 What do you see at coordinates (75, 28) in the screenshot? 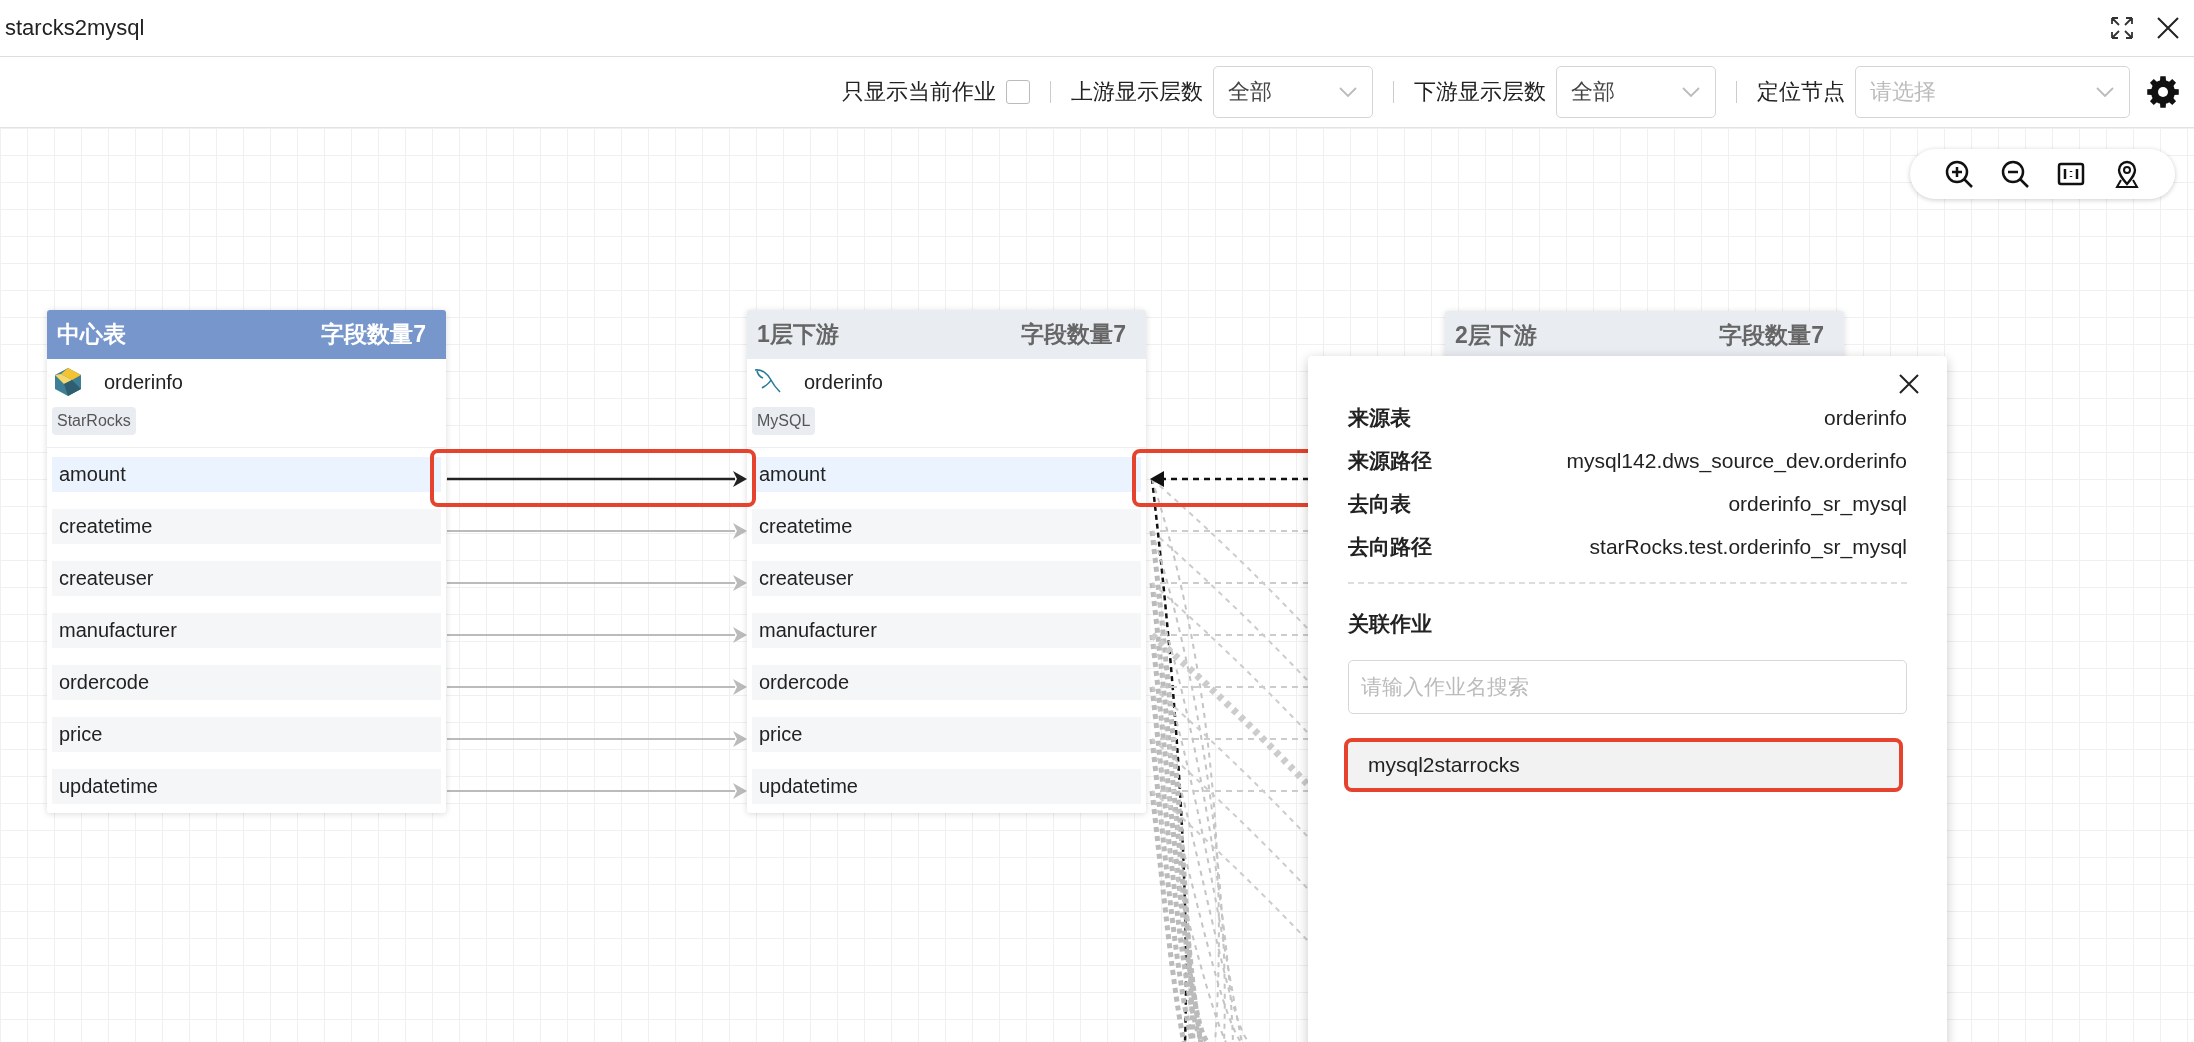
I see `window-title: starcks2mysql` at bounding box center [75, 28].